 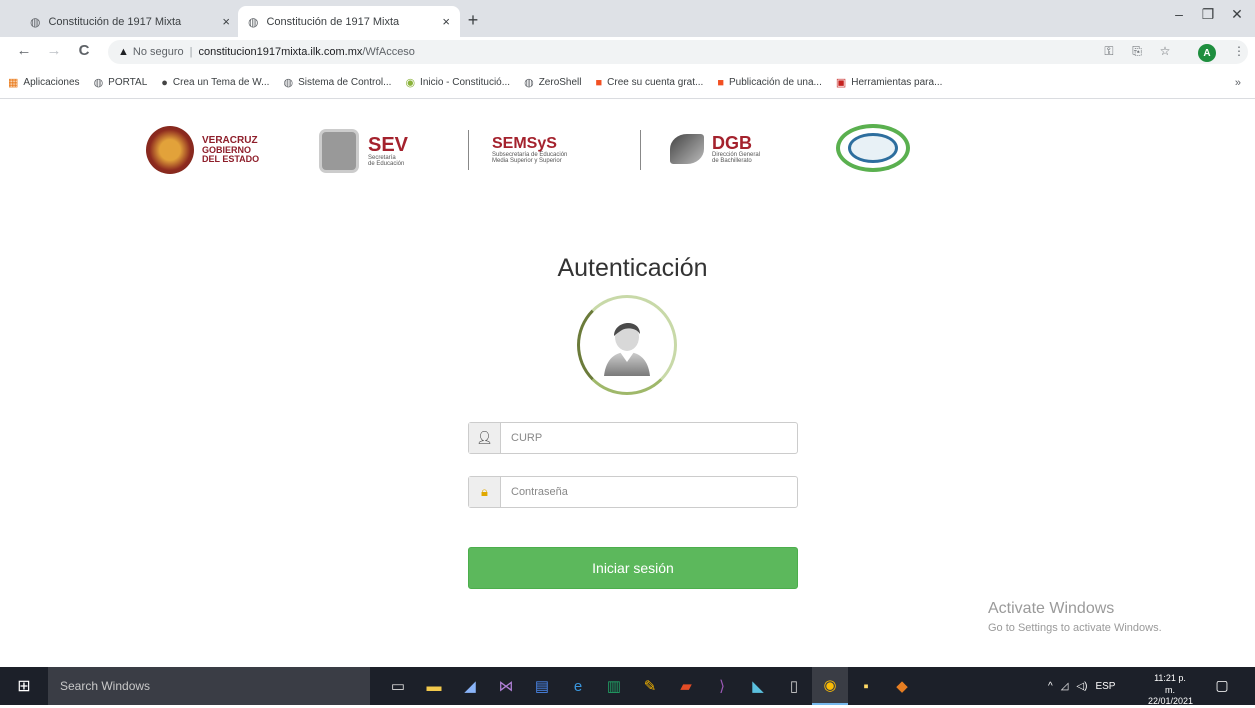 I want to click on login-button: Iniciar sesión, so click(x=633, y=568).